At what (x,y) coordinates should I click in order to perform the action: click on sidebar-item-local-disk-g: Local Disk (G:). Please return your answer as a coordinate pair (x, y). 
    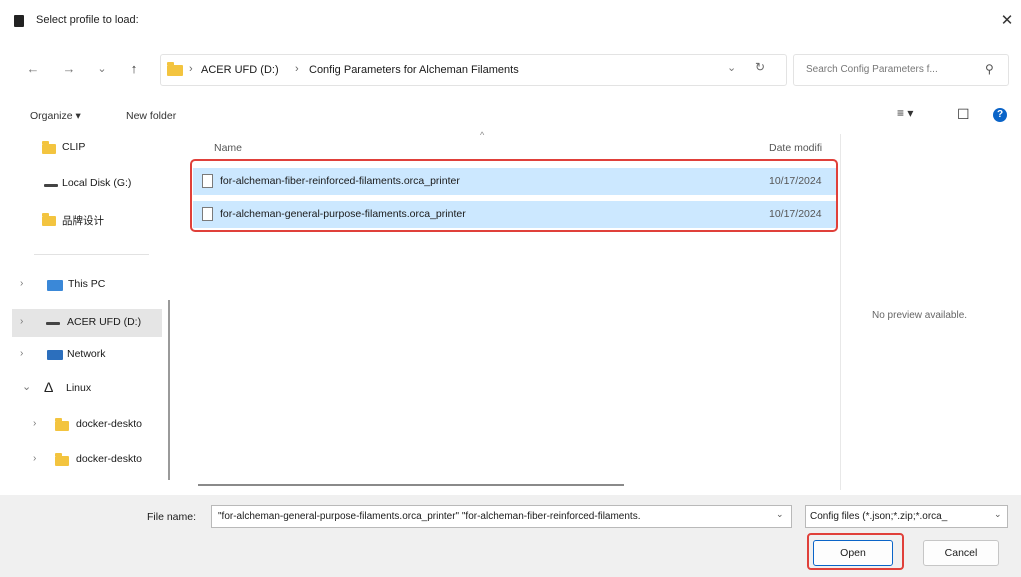
    Looking at the image, I should click on (84, 184).